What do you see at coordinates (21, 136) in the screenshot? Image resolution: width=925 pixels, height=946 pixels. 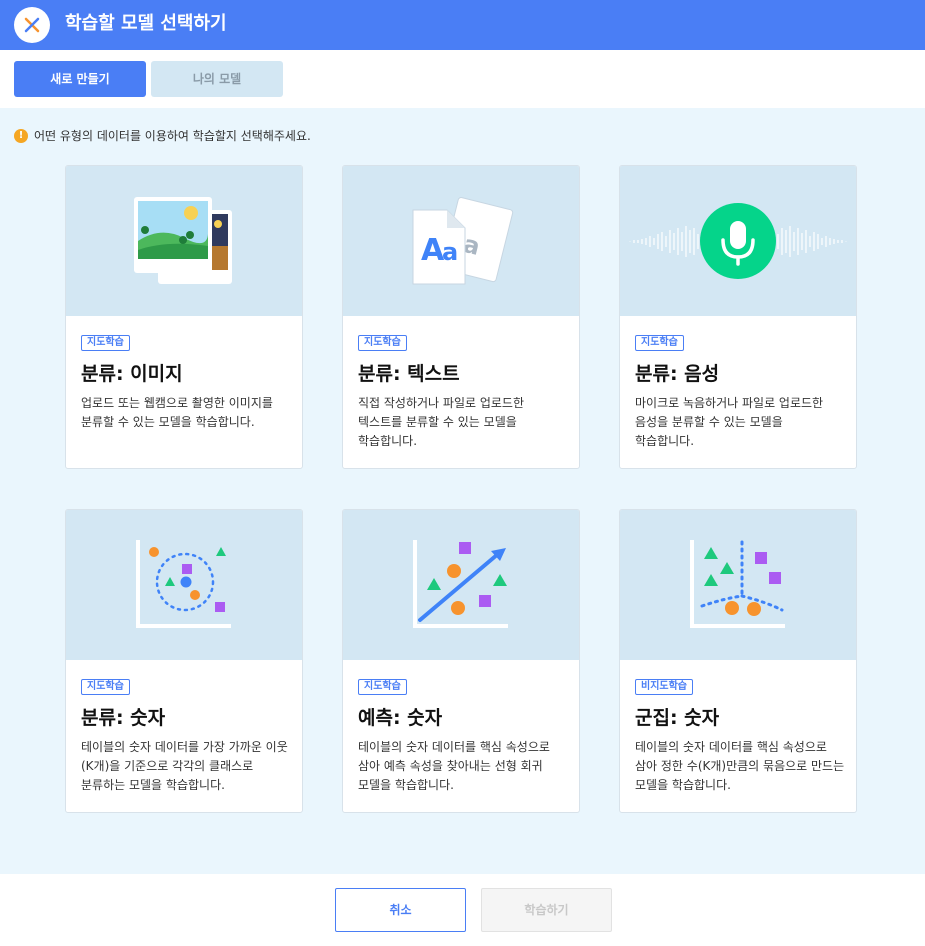 I see `warning-icon: !` at bounding box center [21, 136].